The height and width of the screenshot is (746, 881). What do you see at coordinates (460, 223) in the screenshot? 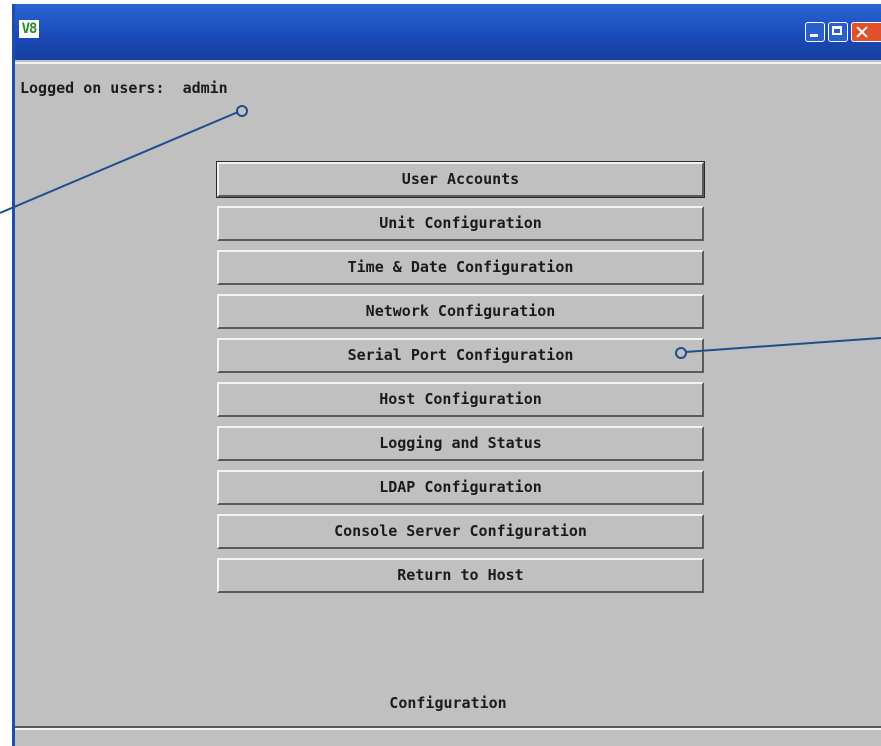
I see `unit-configuration-button: Unit Configuration` at bounding box center [460, 223].